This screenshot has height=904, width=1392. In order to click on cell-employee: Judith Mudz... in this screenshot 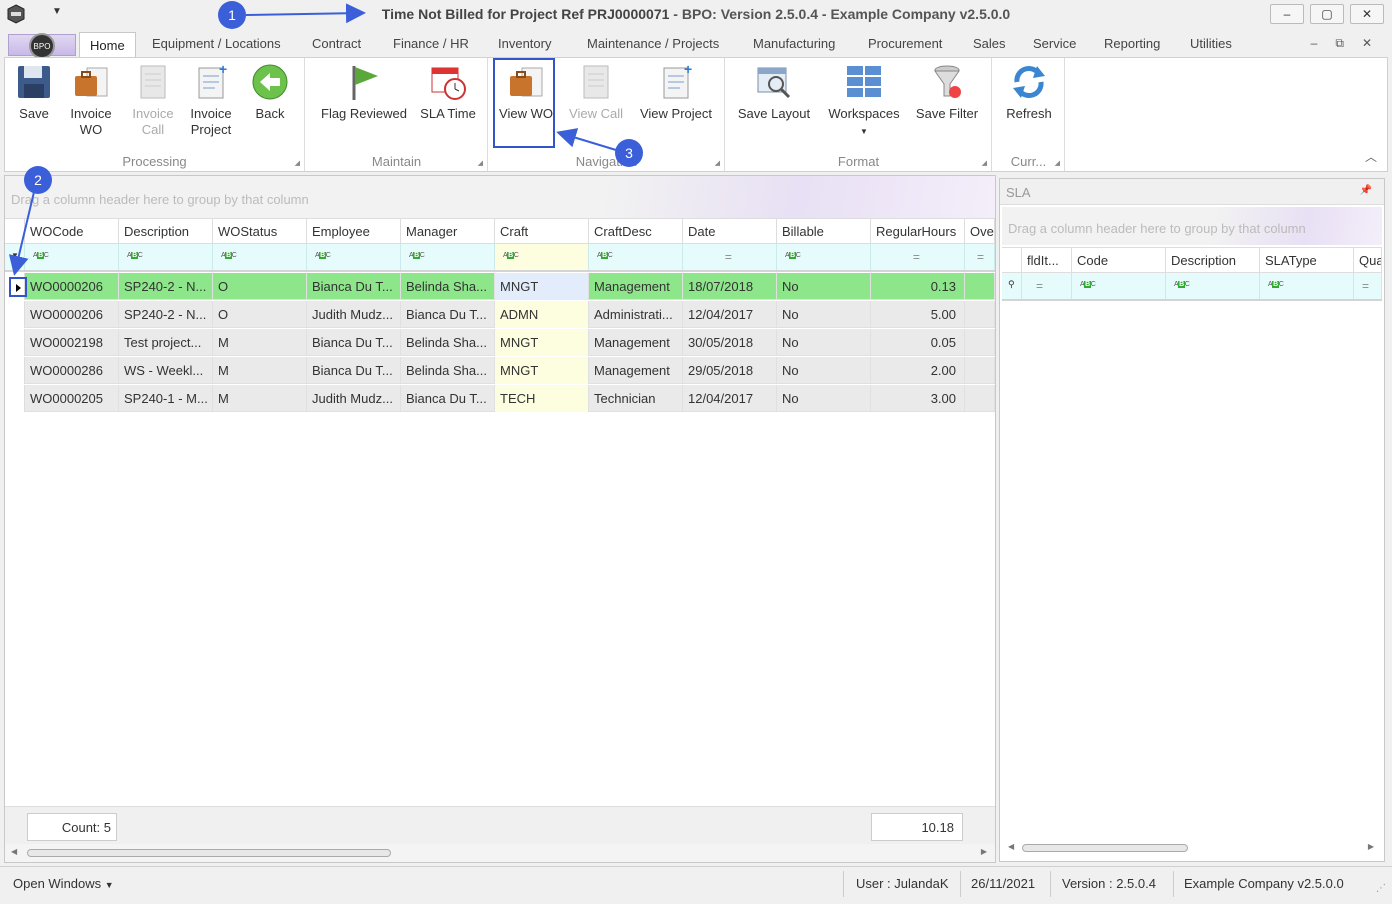, I will do `click(354, 398)`.